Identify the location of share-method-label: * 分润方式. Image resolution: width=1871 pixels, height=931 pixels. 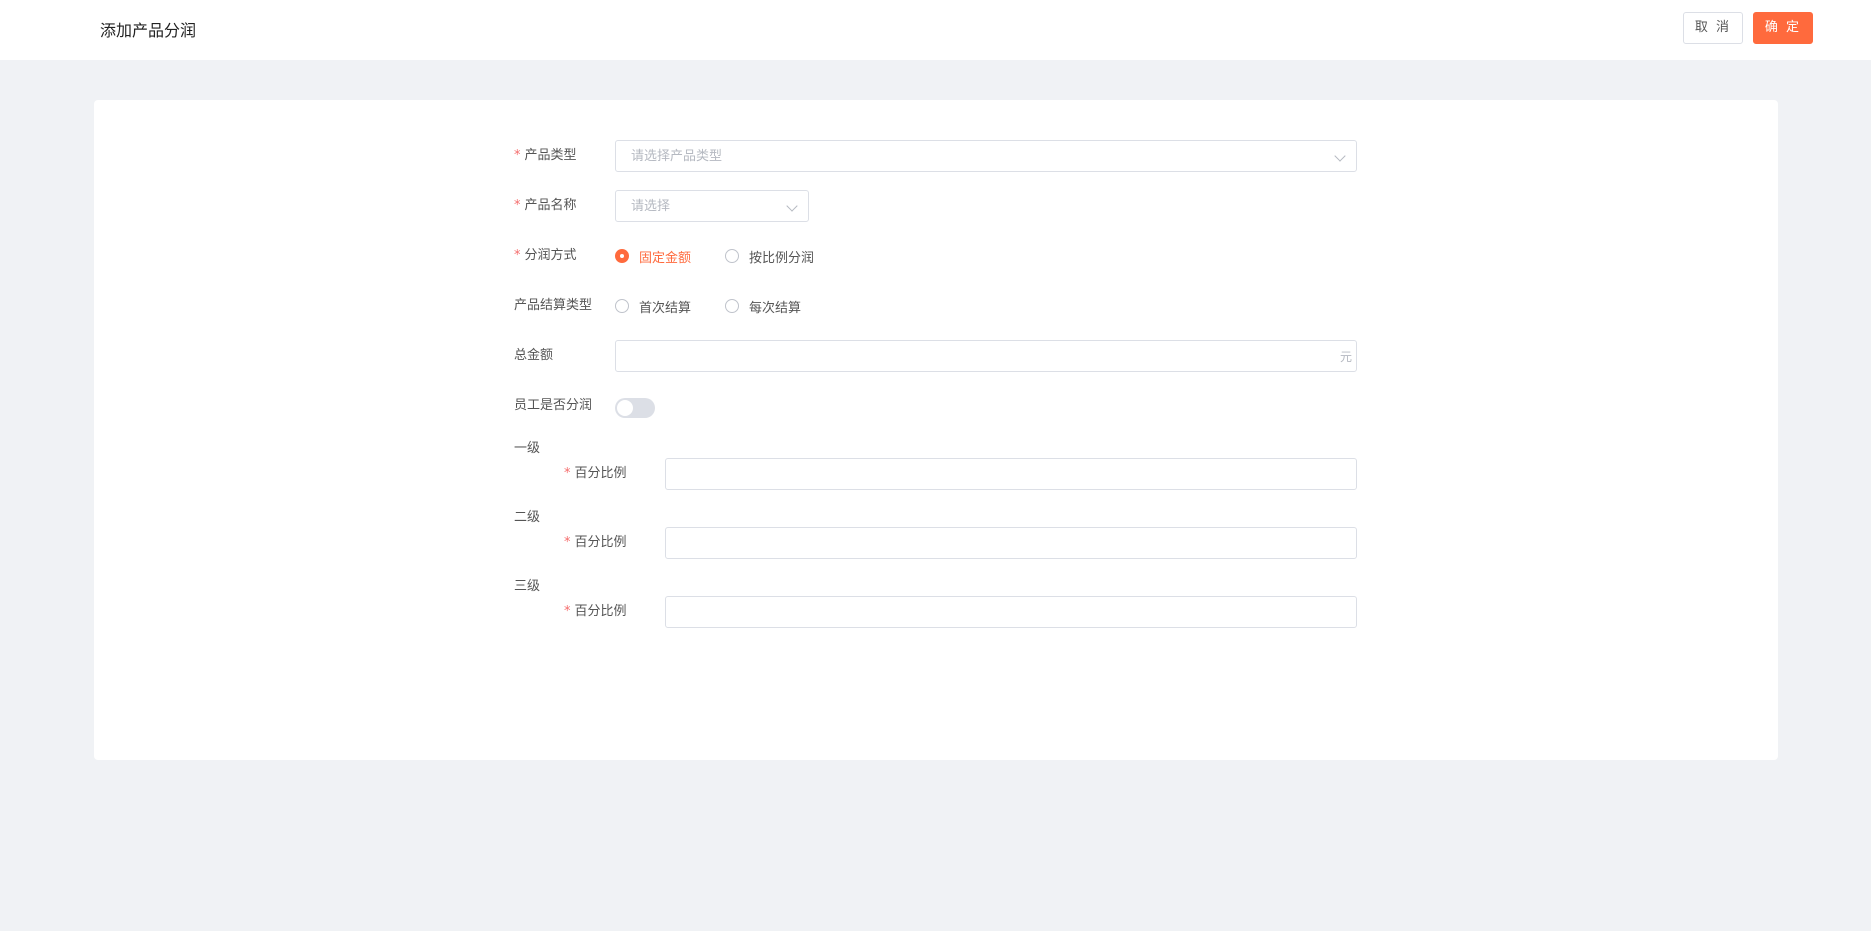
(545, 255).